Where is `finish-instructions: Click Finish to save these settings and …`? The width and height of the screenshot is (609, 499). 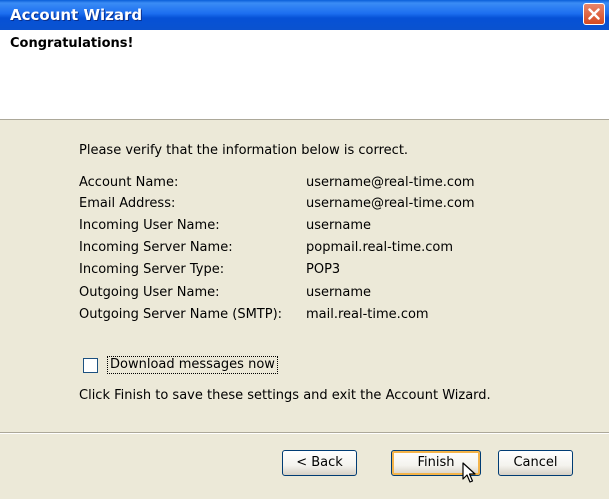
finish-instructions: Click Finish to save these settings and … is located at coordinates (285, 395).